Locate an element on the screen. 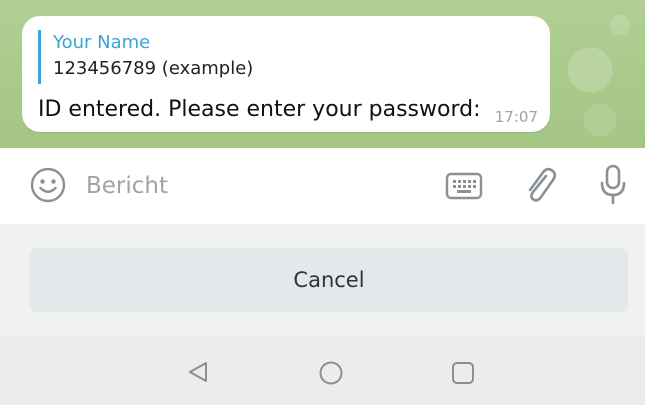 The image size is (645, 405). paperclip-icon is located at coordinates (540, 185).